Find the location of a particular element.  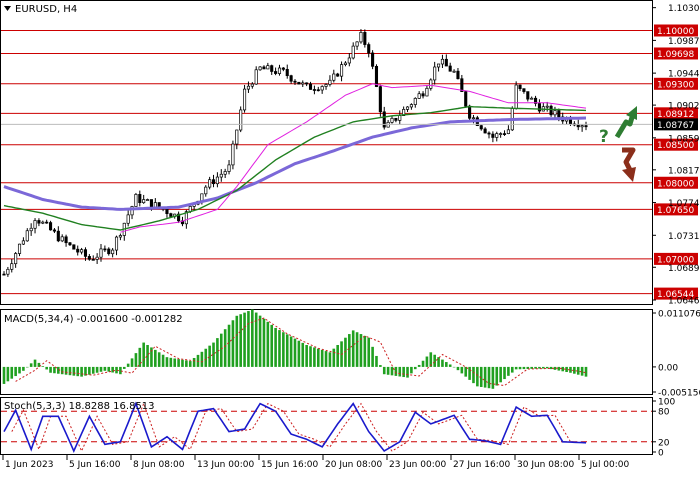

symbol-header: EURUSD, H4 is located at coordinates (40, 9).